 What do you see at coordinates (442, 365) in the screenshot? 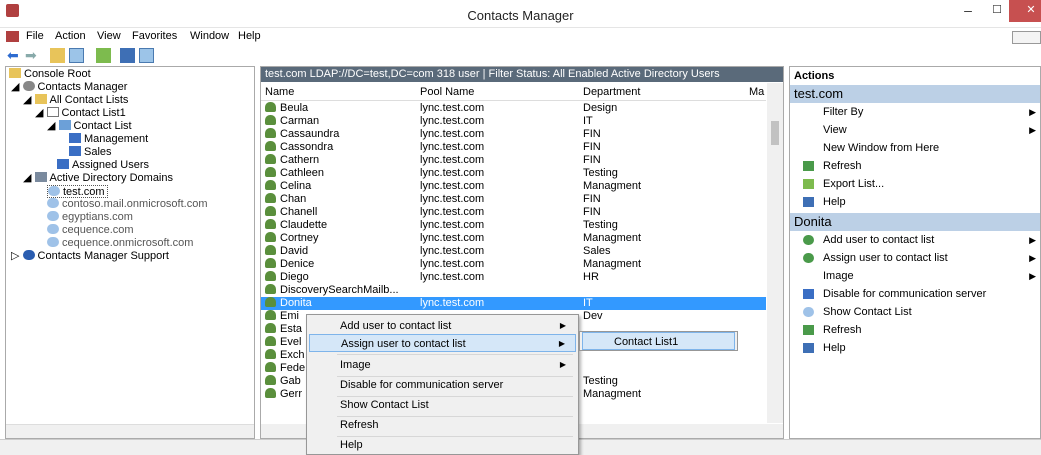
I see `context-image: Image ▶` at bounding box center [442, 365].